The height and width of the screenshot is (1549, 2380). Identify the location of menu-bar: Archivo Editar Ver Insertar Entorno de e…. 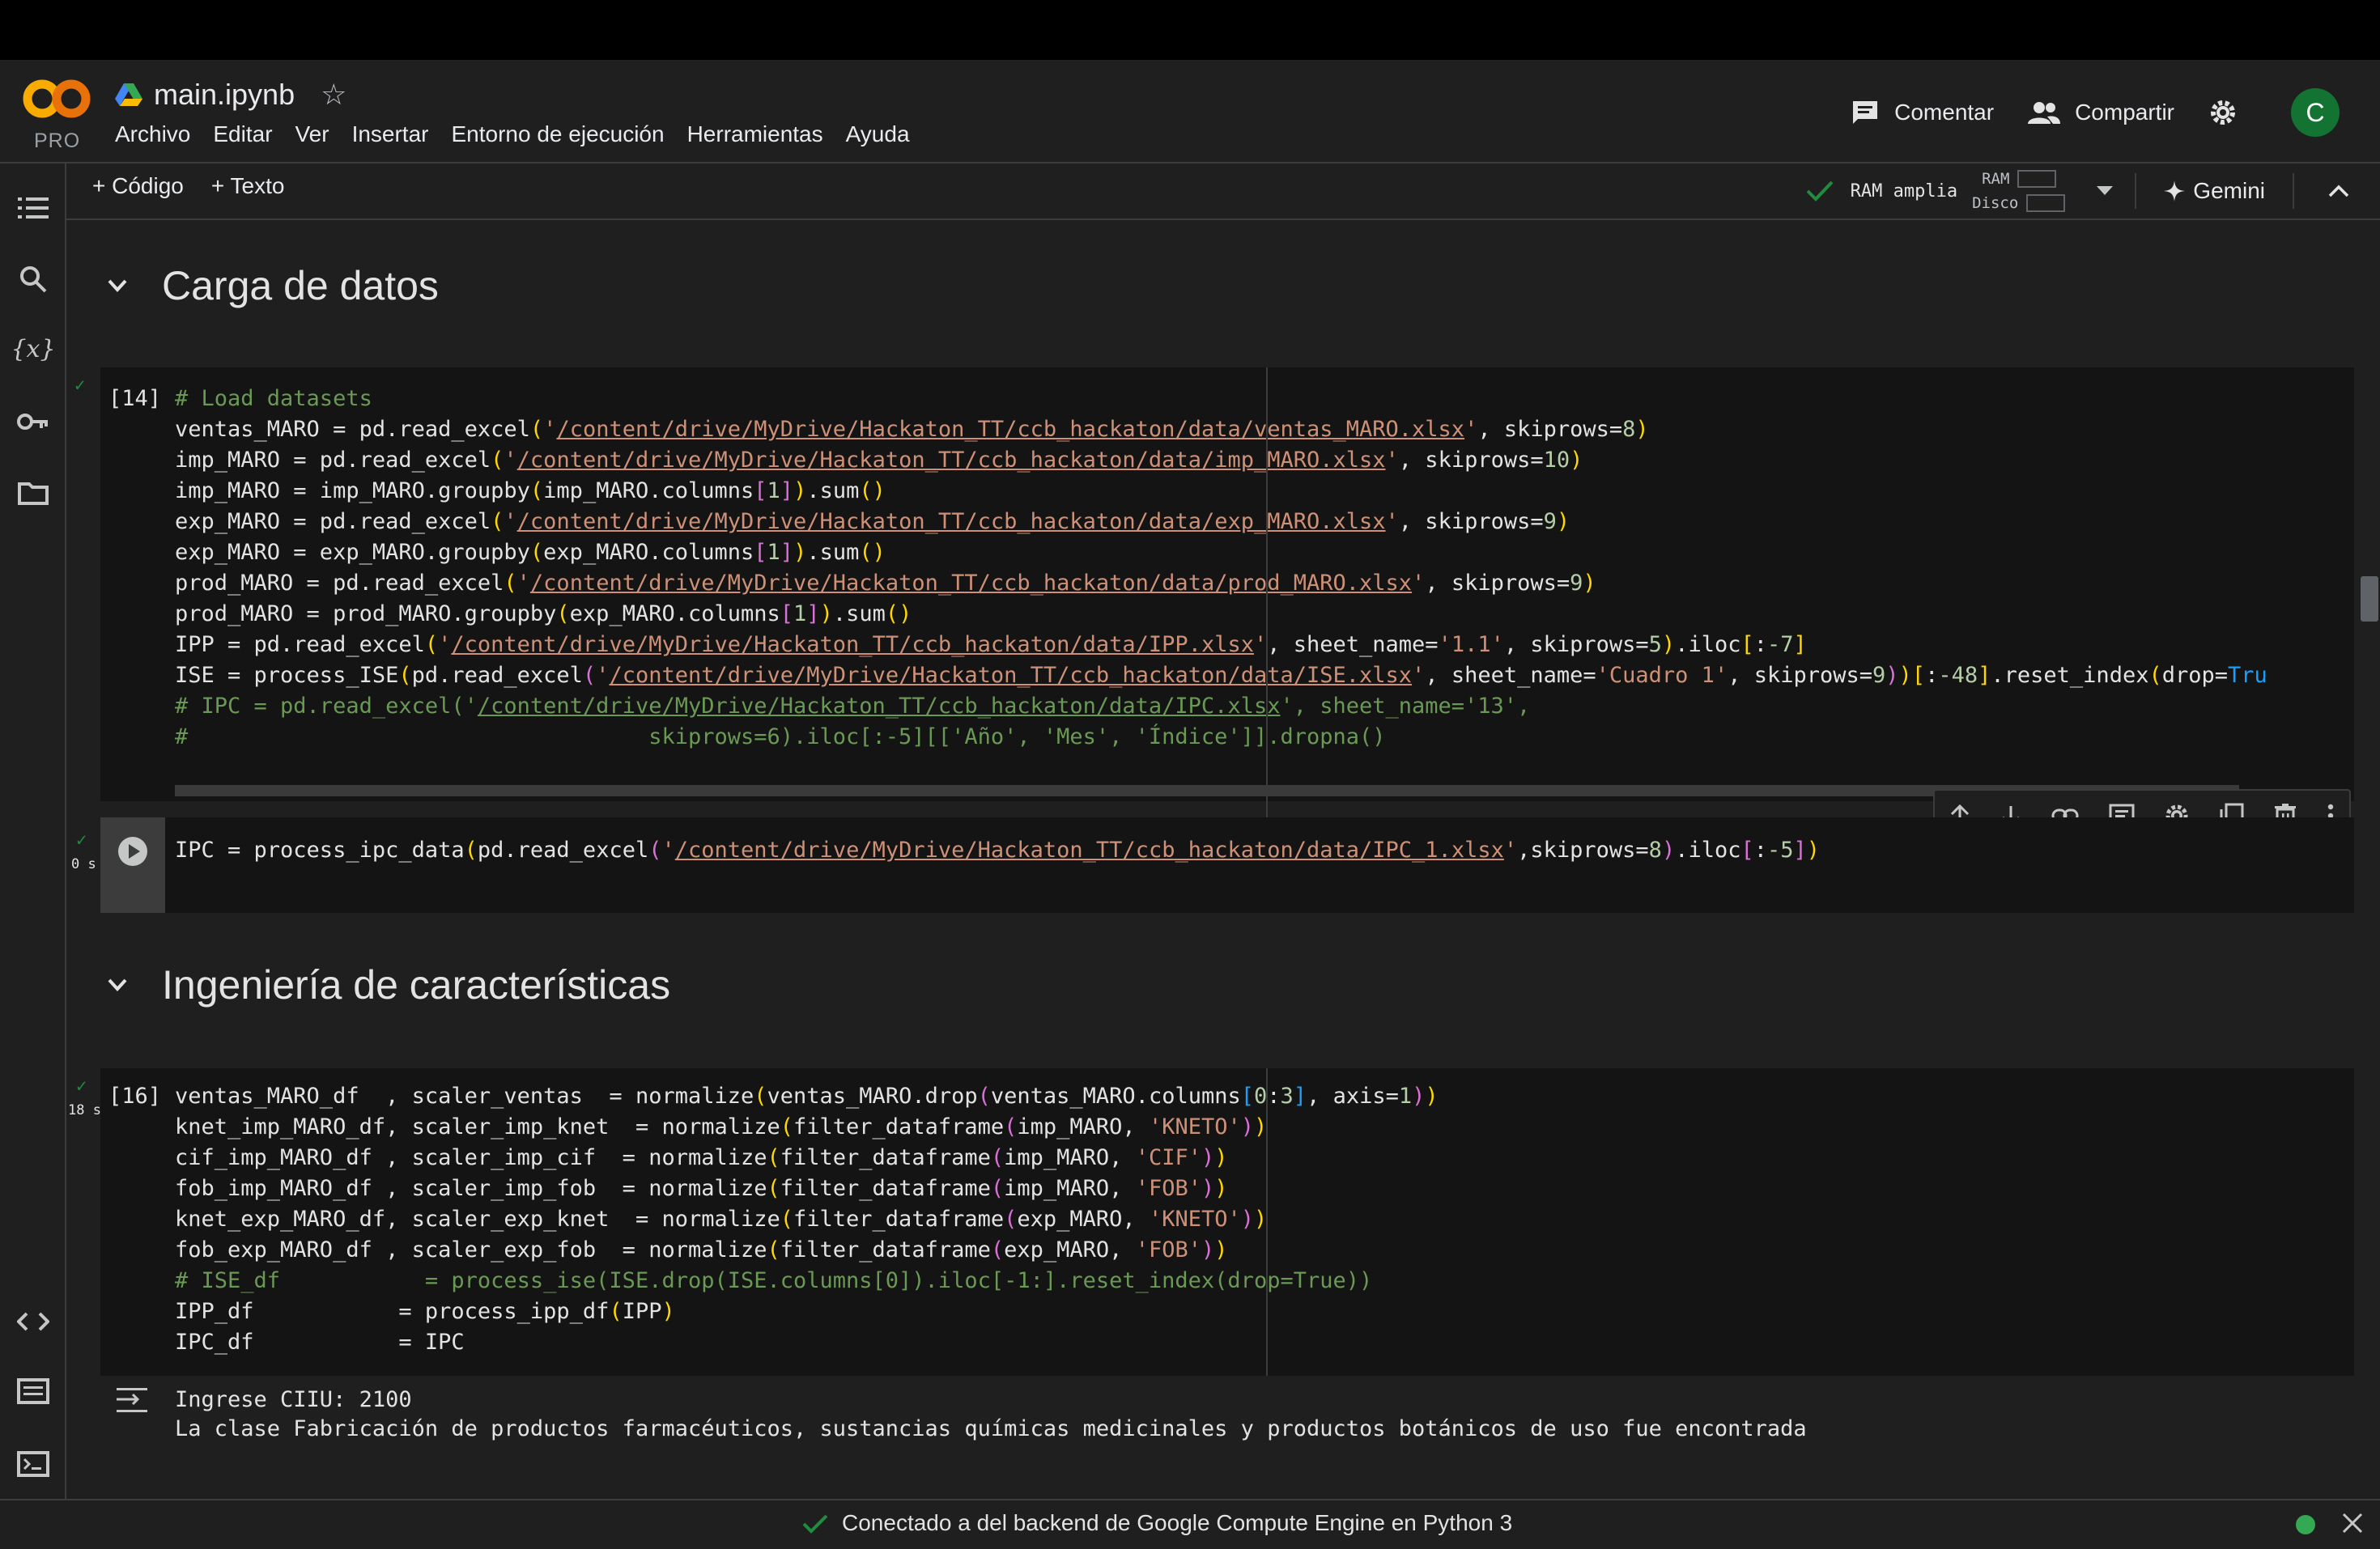
(524, 134).